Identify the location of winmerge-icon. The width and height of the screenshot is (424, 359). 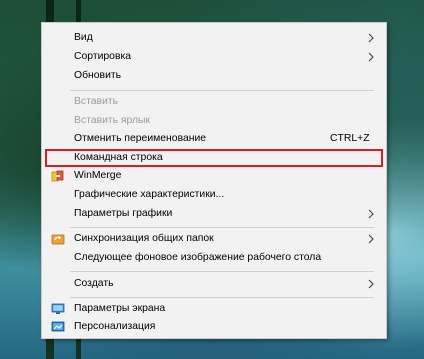
(57, 176).